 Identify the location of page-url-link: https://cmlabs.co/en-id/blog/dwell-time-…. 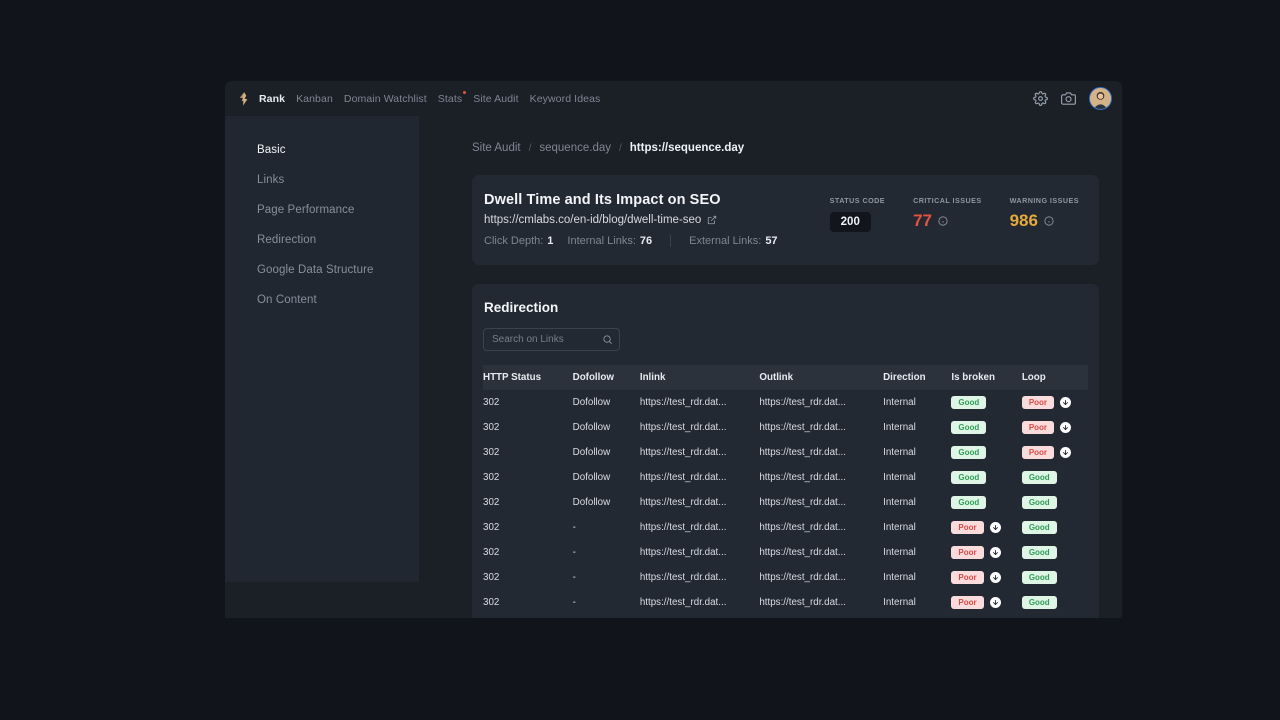
(592, 220).